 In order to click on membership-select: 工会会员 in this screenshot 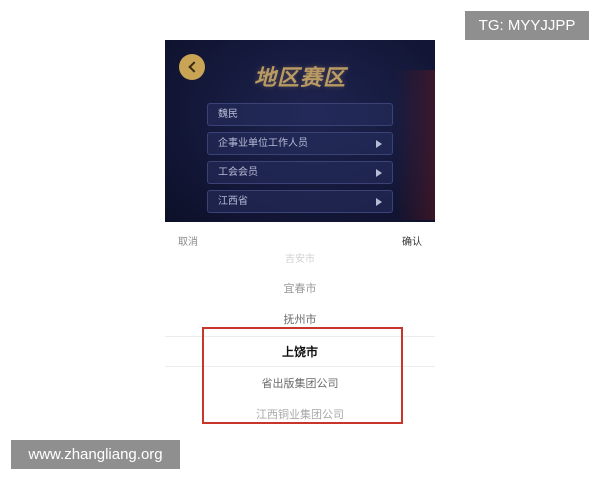, I will do `click(300, 172)`.